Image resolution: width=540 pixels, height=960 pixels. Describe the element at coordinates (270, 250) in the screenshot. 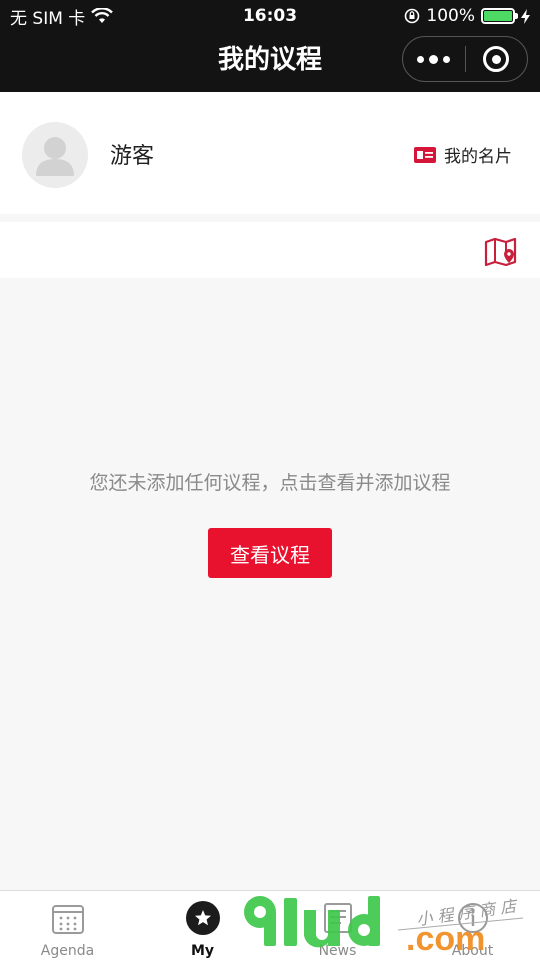

I see `map-row` at that location.